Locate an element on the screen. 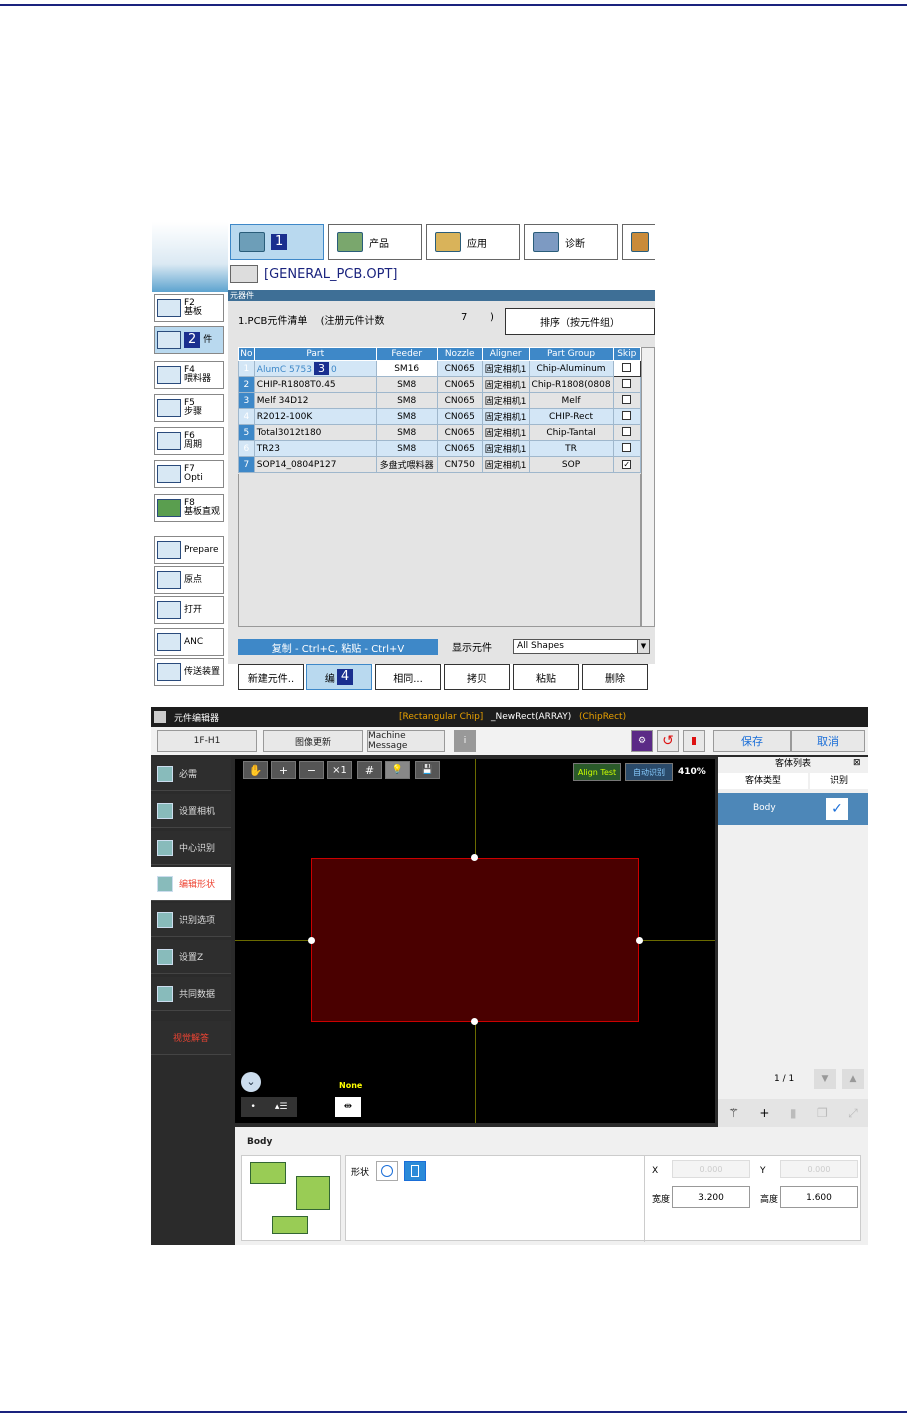 The height and width of the screenshot is (1421, 907). table-row: 3 Melf 34D12 SM8 CN065 固定相机1 Melf is located at coordinates (440, 400).